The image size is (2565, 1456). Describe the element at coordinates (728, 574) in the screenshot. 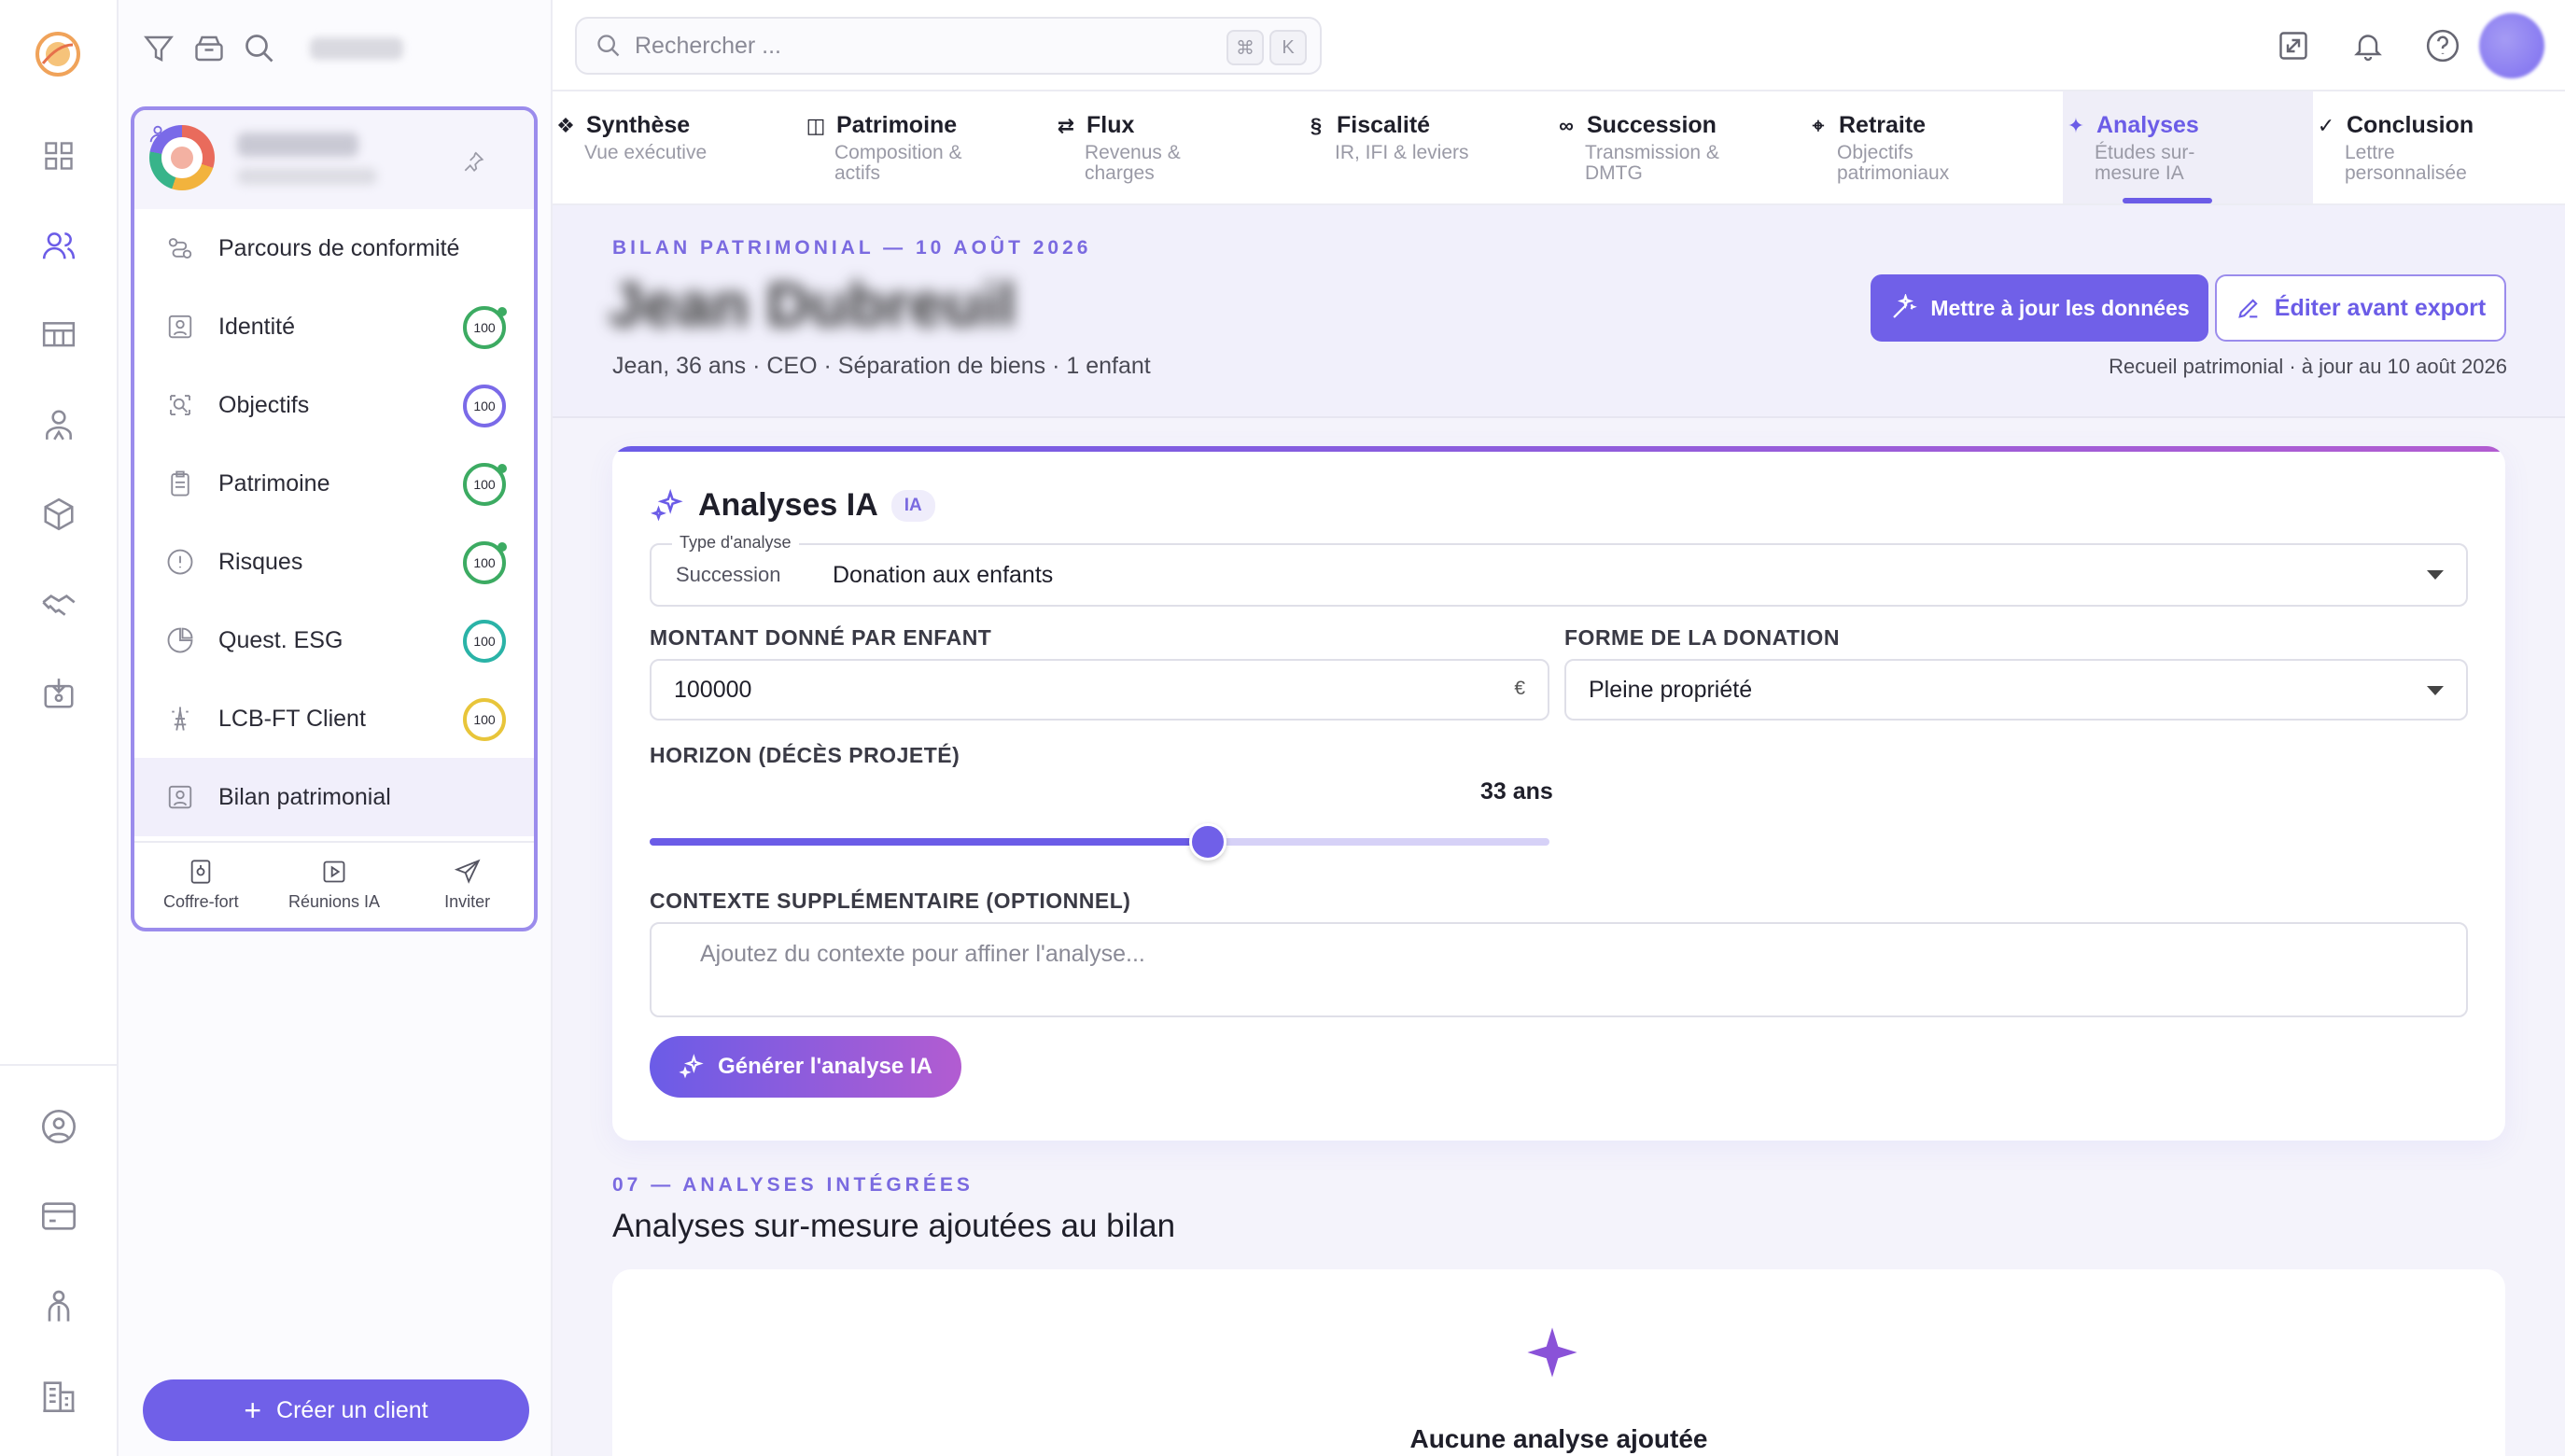

I see `analysis-type-category: Succession` at that location.